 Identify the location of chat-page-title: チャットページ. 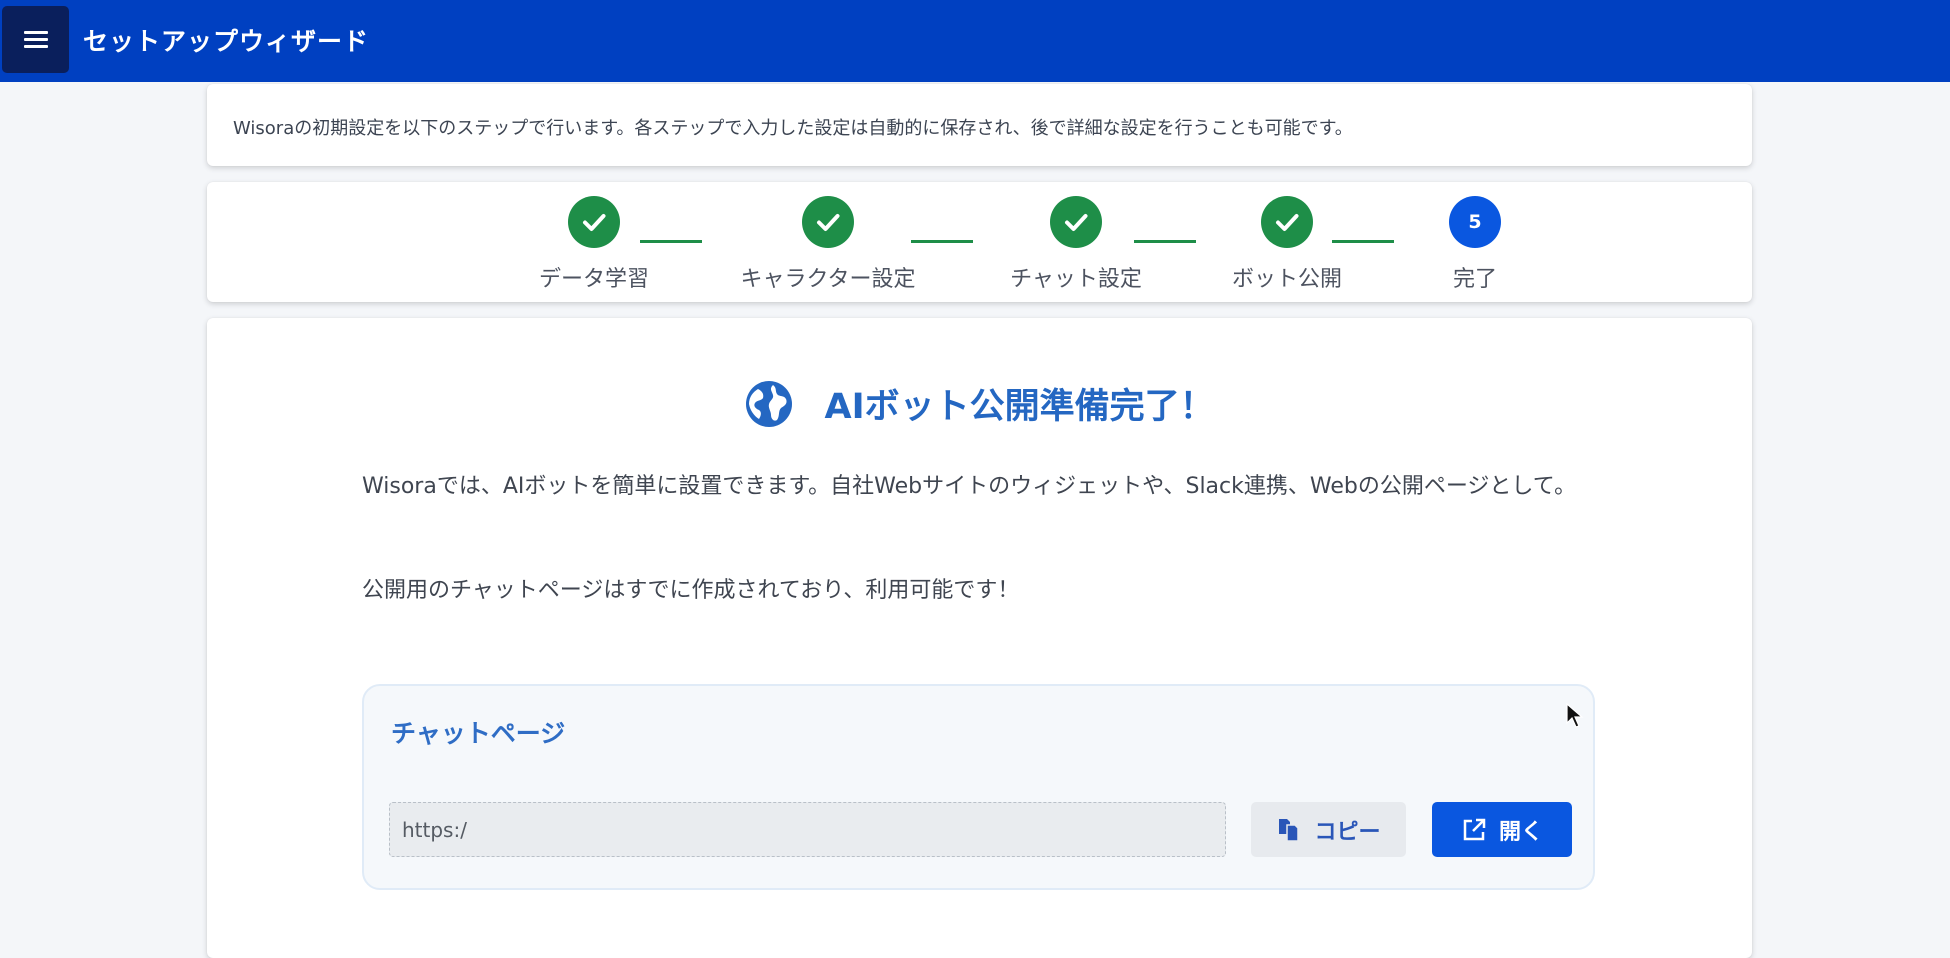
(478, 733).